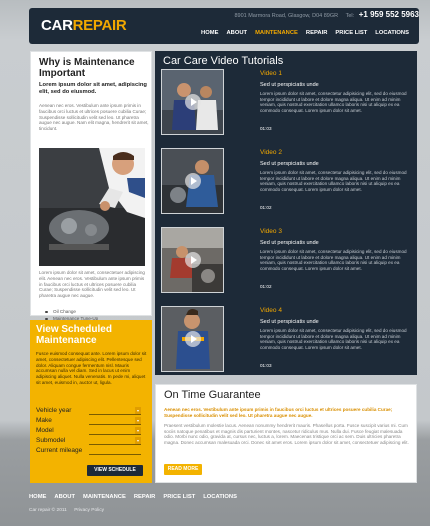 The height and width of the screenshot is (526, 430). I want to click on mechanic-engine-photo, so click(92, 207).